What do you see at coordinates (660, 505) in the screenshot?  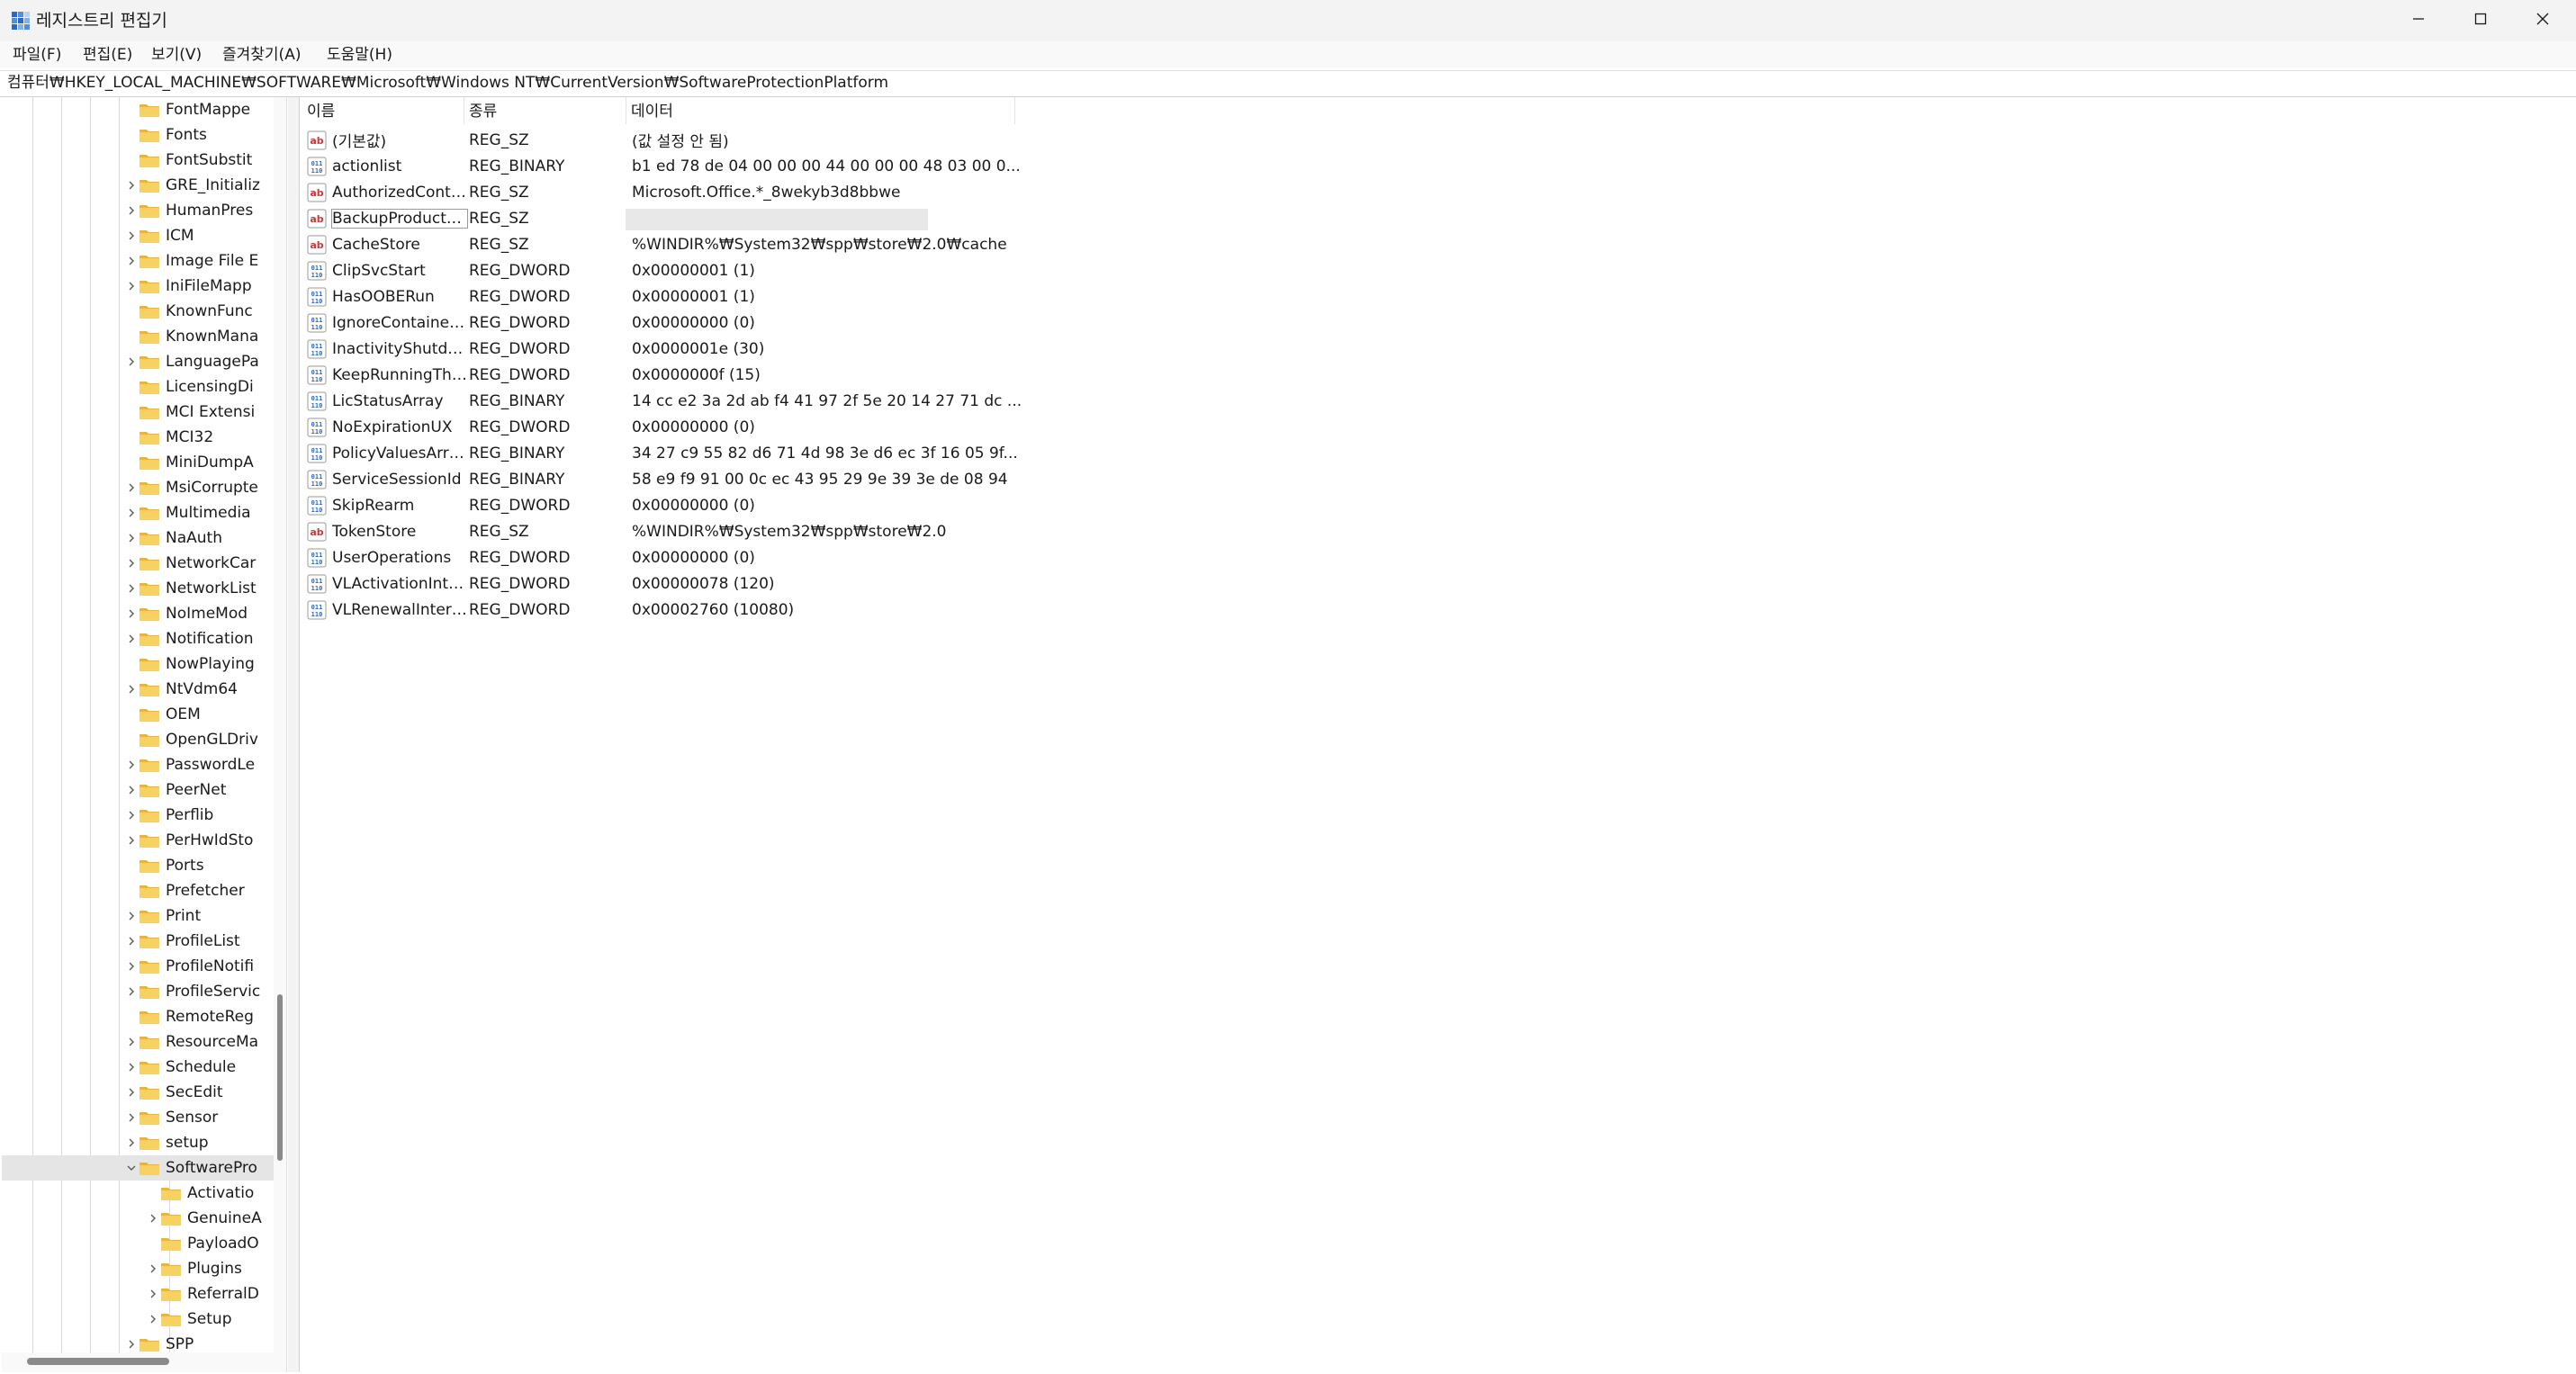 I see `value-row: 011 110 SkipRearm REG_DWORD 0x00000000 (0)` at bounding box center [660, 505].